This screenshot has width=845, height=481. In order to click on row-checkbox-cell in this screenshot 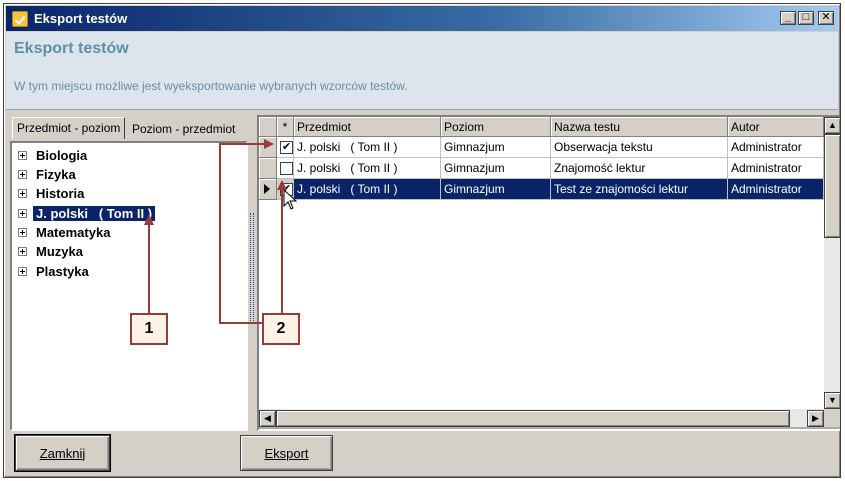, I will do `click(285, 168)`.